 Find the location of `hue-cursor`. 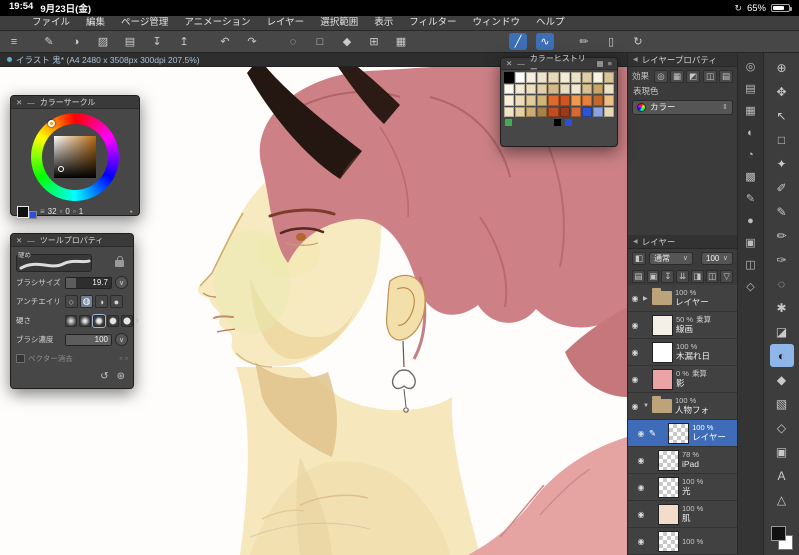

hue-cursor is located at coordinates (51, 123).